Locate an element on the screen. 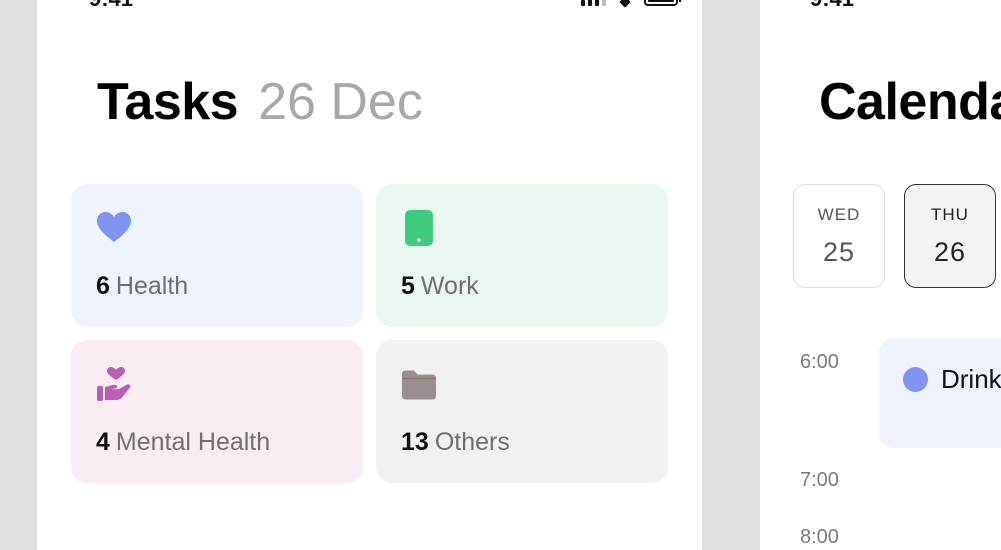 This screenshot has height=550, width=1001. category-card-others: 13 Others is located at coordinates (522, 411).